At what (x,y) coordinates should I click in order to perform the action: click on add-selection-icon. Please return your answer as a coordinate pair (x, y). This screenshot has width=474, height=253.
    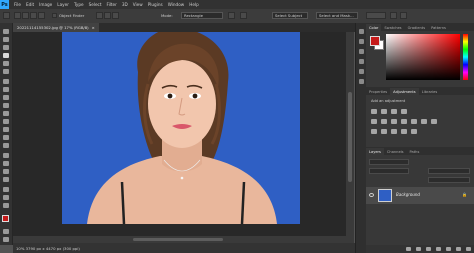
    Looking at the image, I should click on (25, 15).